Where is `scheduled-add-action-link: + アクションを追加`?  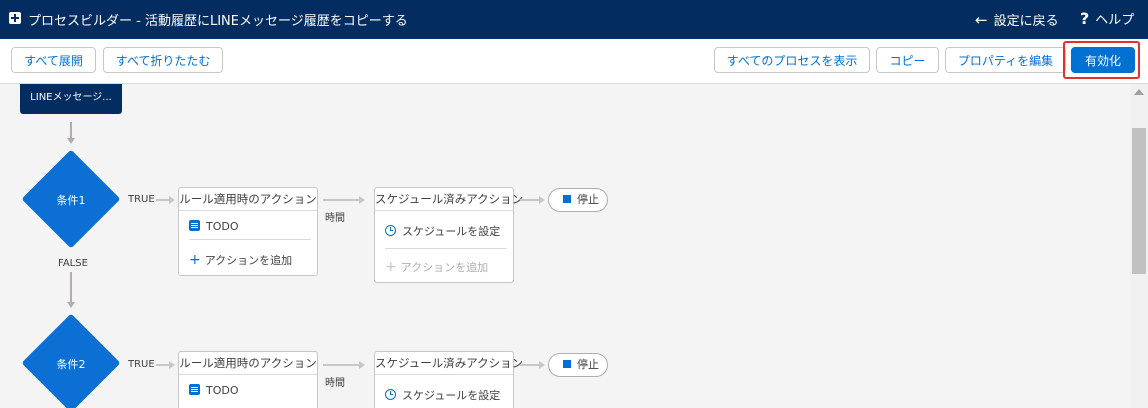 scheduled-add-action-link: + アクションを追加 is located at coordinates (436, 267).